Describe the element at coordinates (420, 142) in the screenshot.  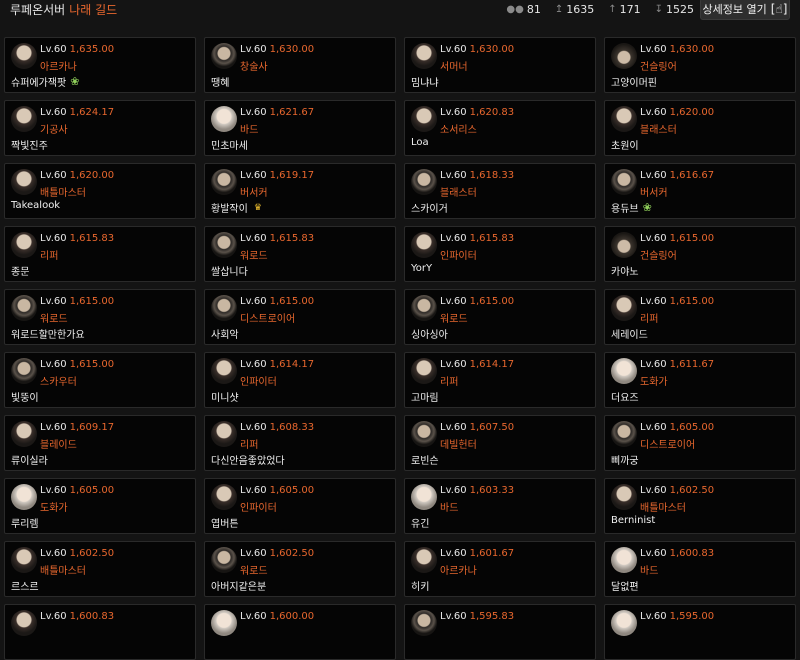
I see `character-name-row: Loa` at that location.